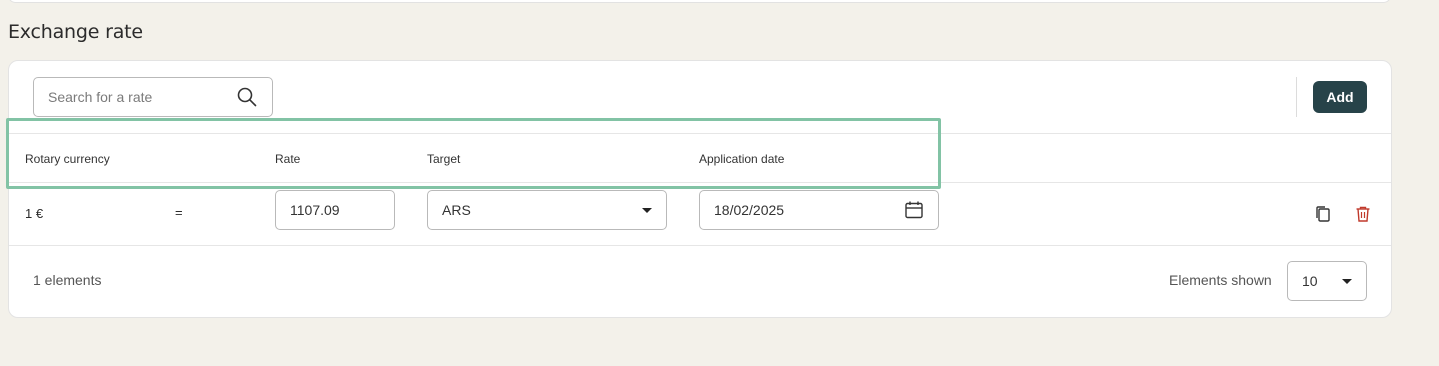  I want to click on section-title: Exchange rate, so click(75, 32).